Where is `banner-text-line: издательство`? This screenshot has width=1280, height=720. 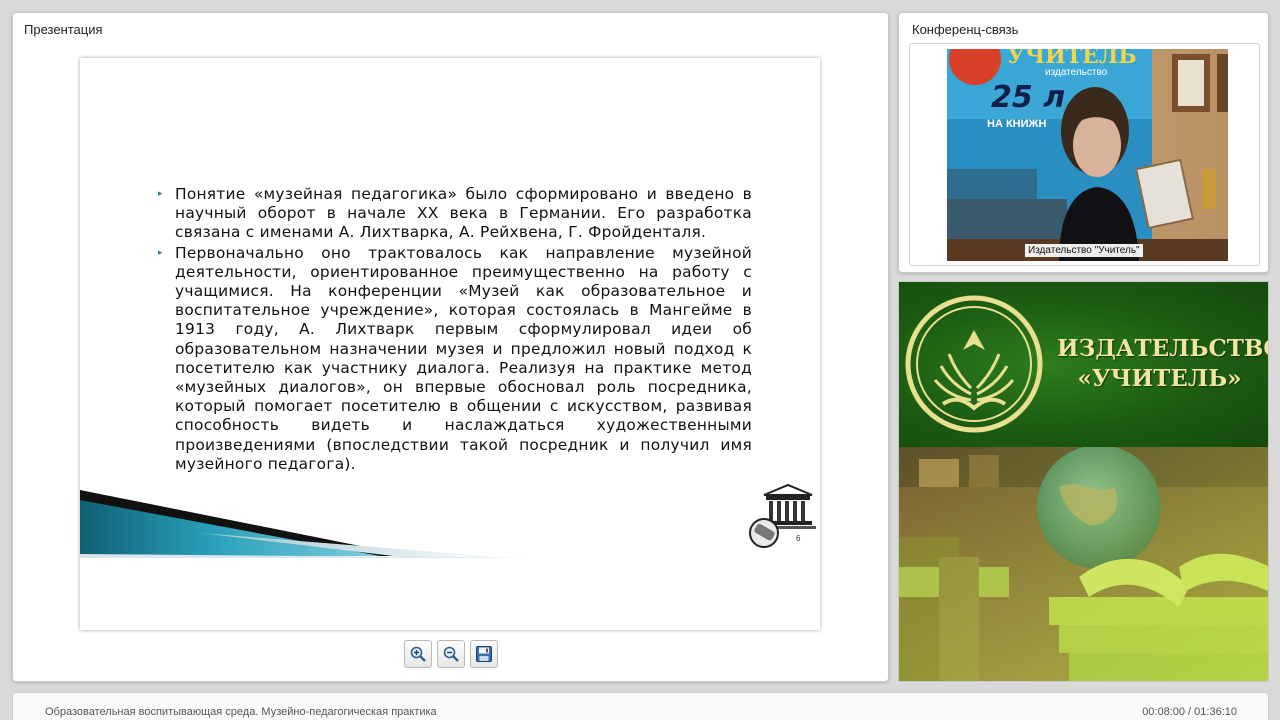 banner-text-line: издательство is located at coordinates (1076, 72).